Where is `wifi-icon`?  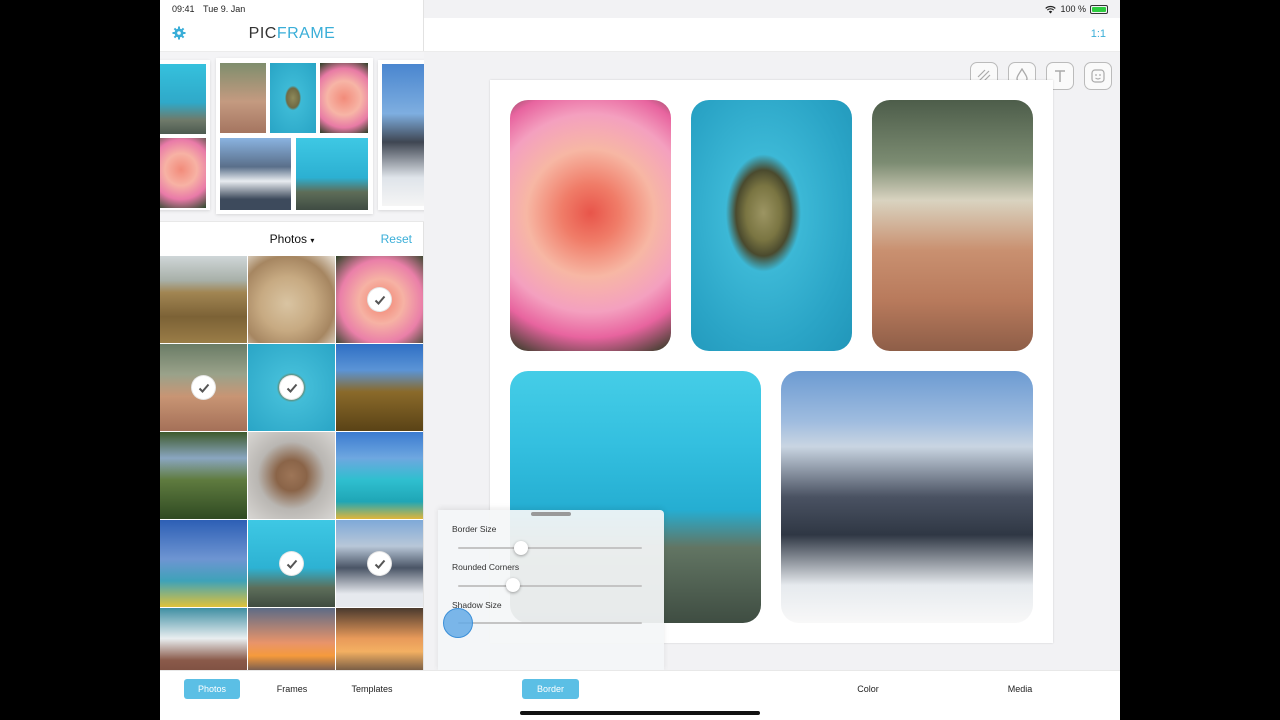
wifi-icon is located at coordinates (1051, 9).